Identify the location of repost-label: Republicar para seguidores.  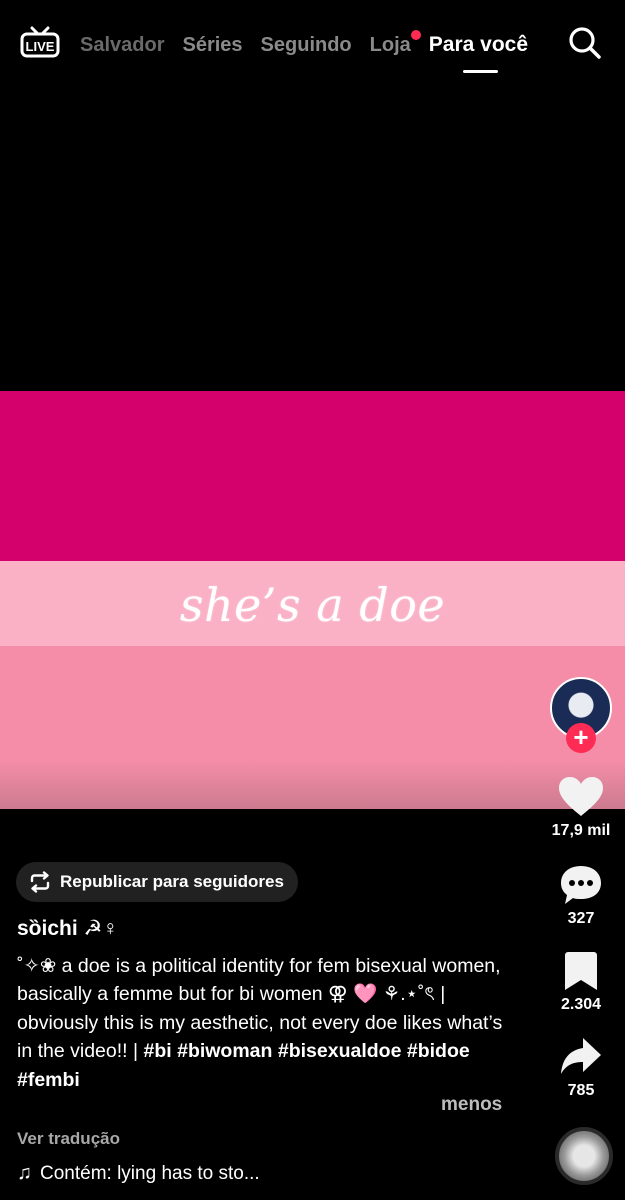
(172, 881).